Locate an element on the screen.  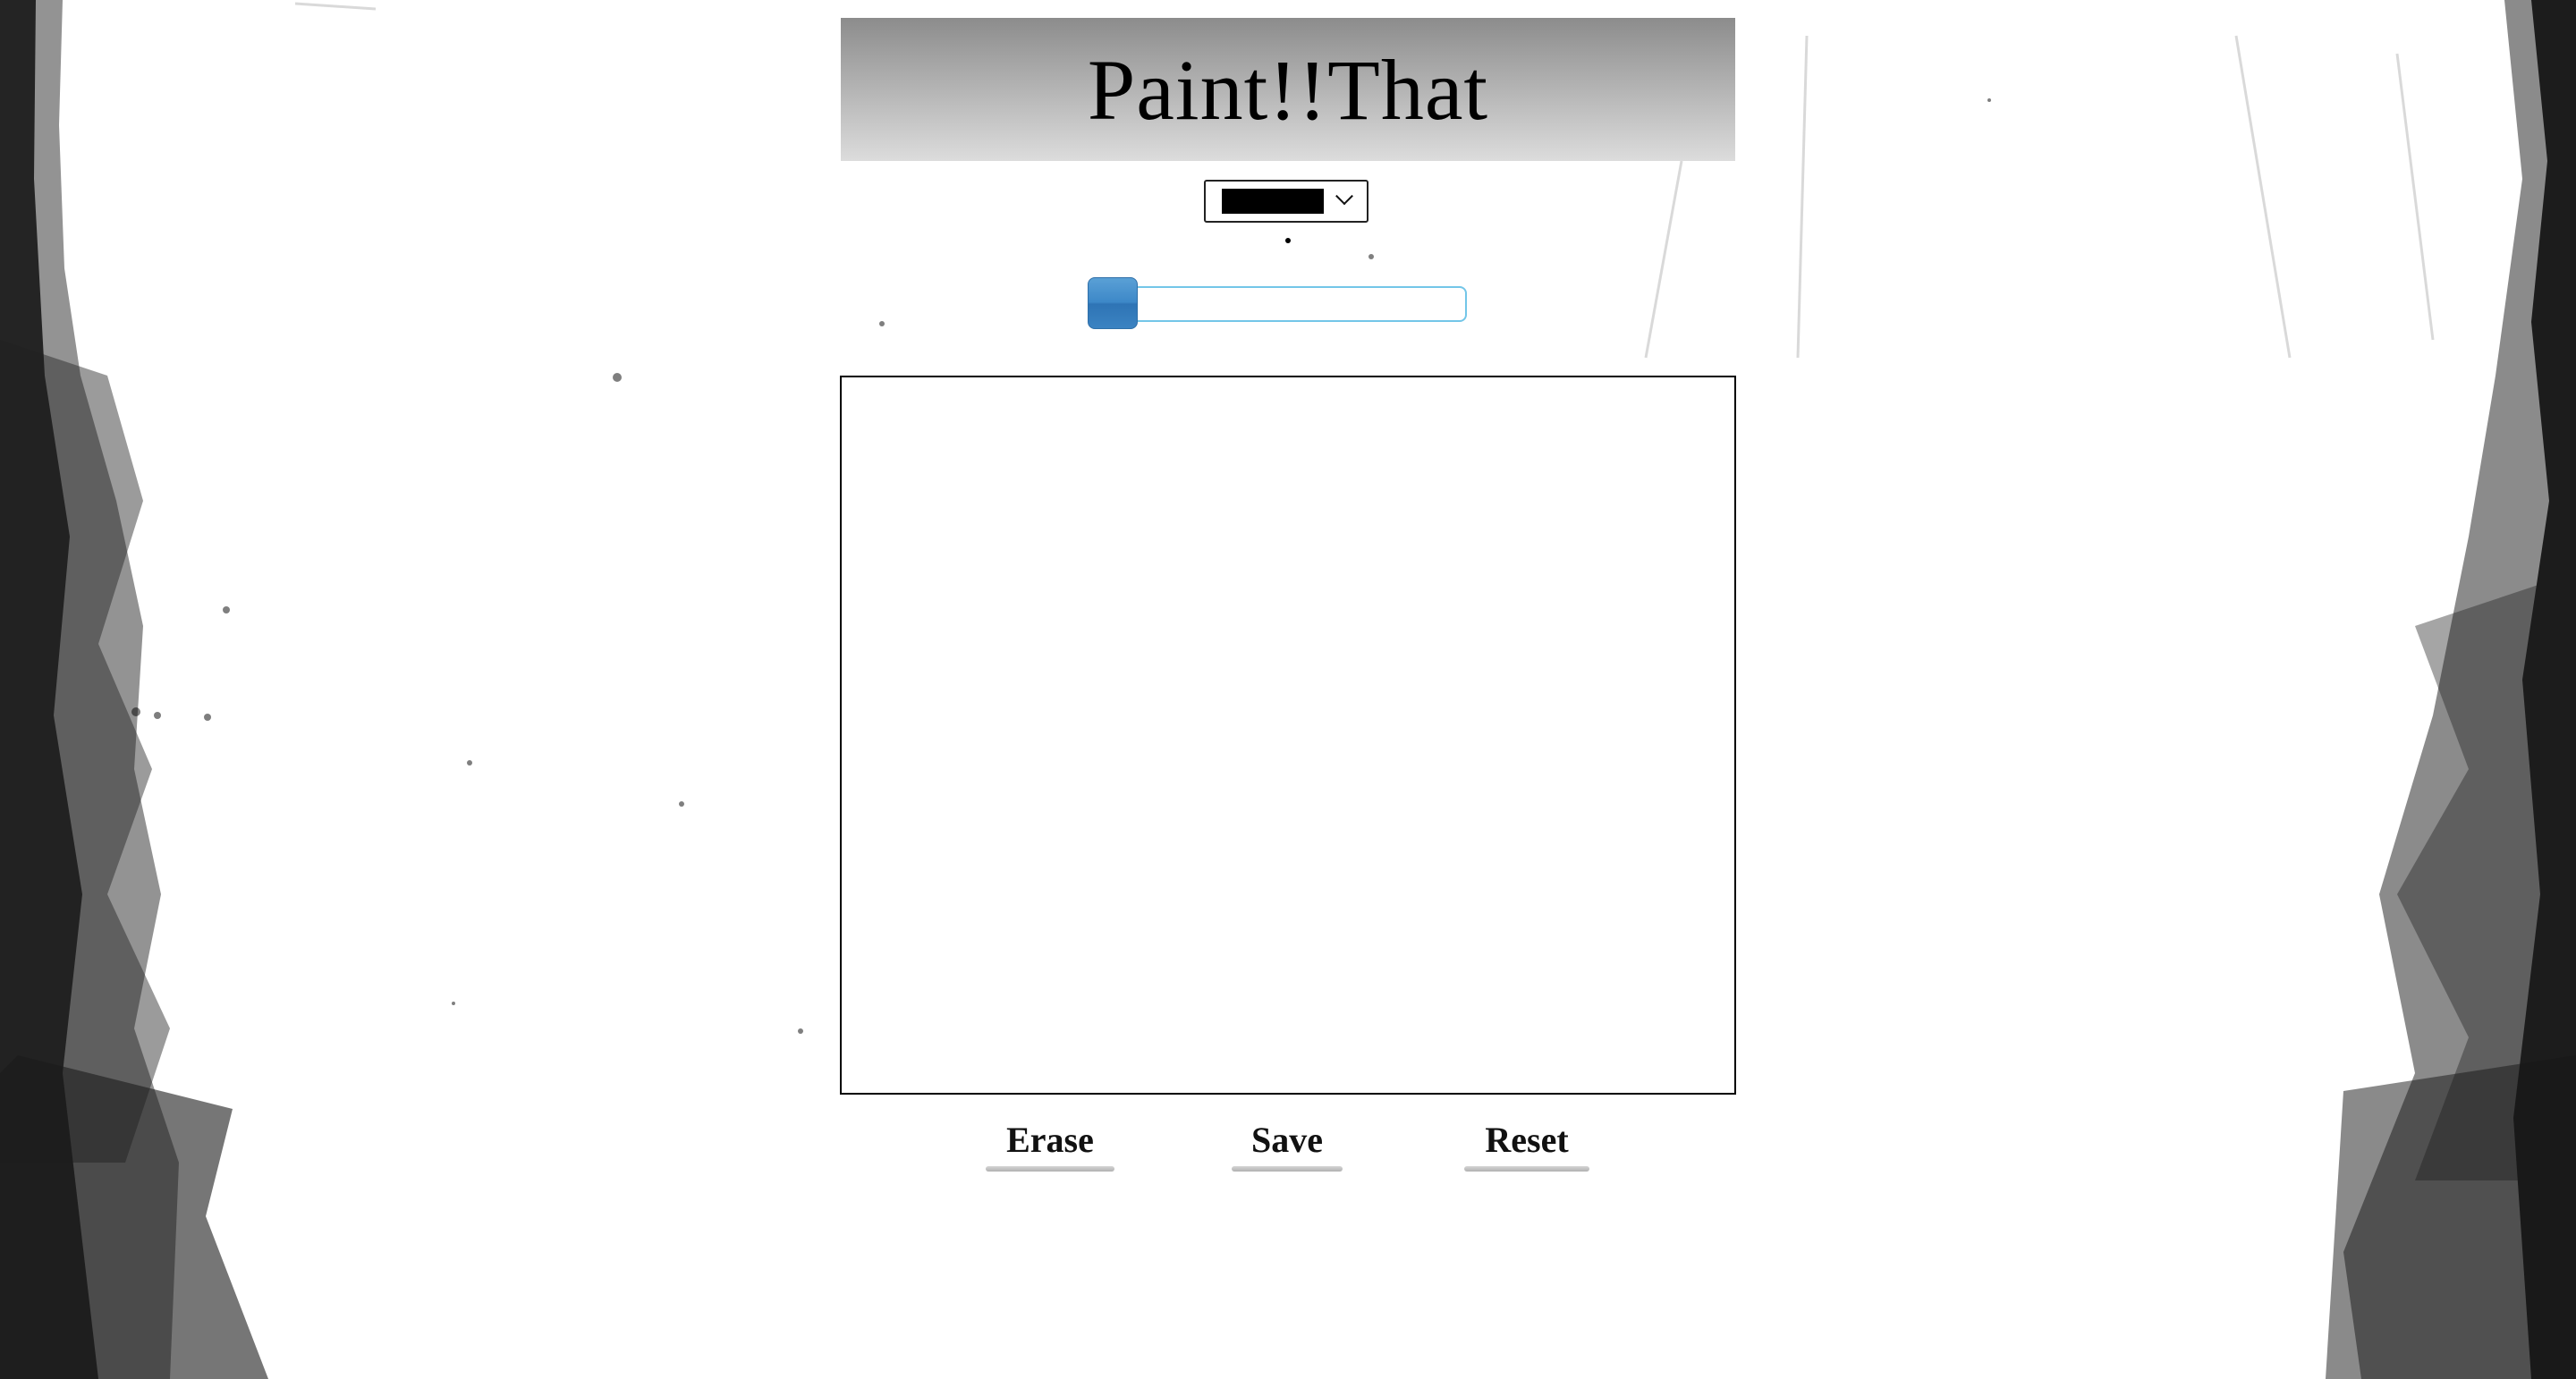
reset-button: Reset is located at coordinates (1526, 1139).